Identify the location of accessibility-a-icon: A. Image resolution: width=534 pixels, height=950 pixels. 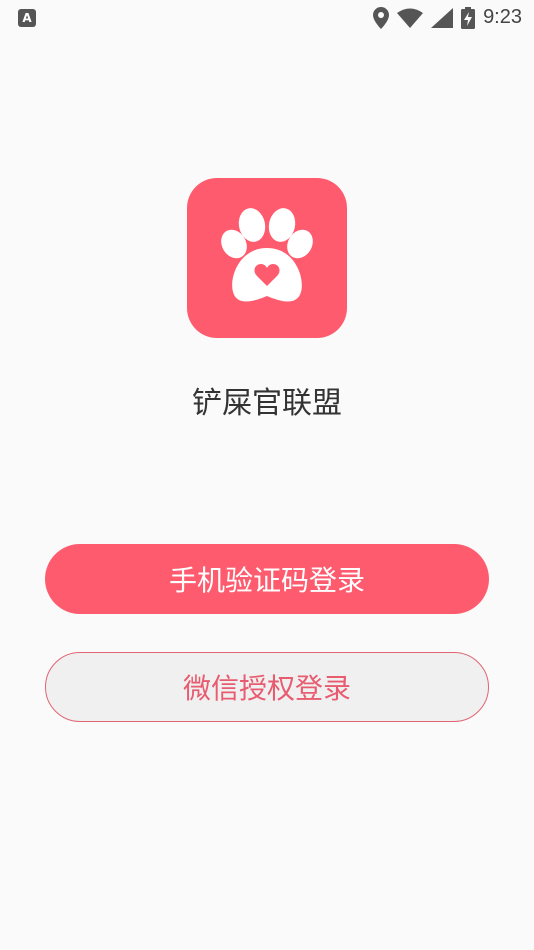
(27, 18).